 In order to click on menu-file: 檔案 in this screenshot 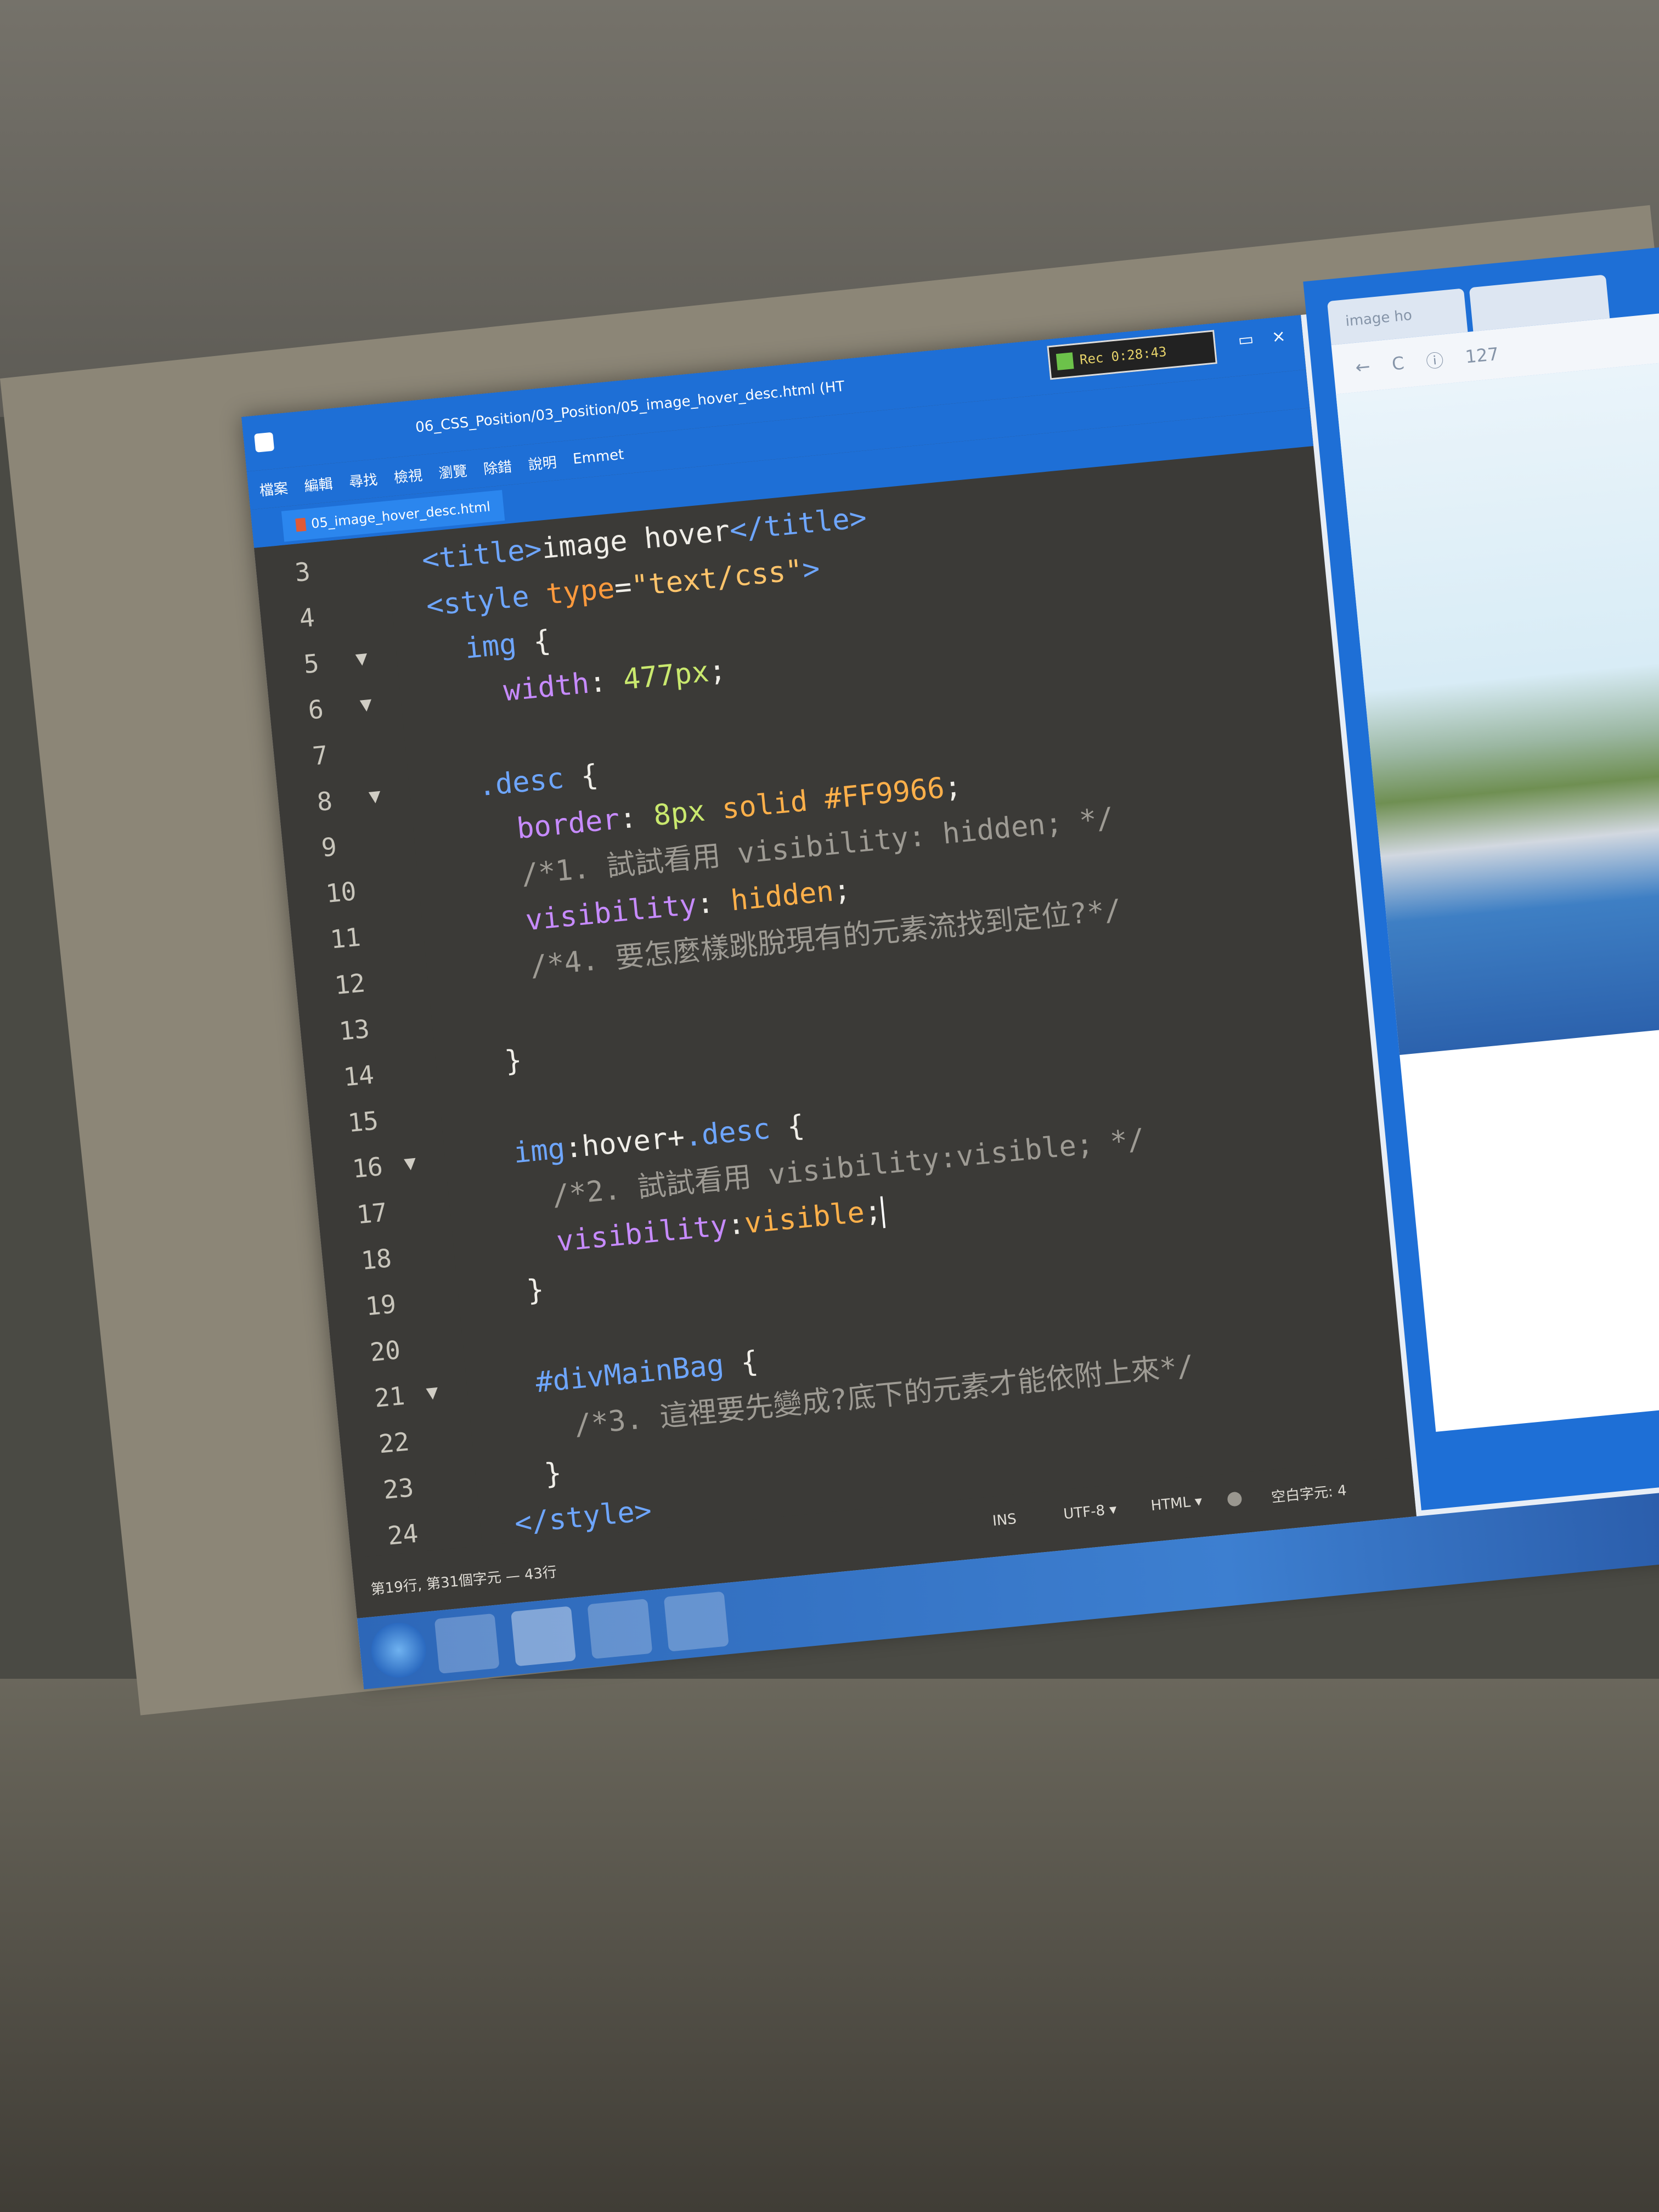, I will do `click(273, 489)`.